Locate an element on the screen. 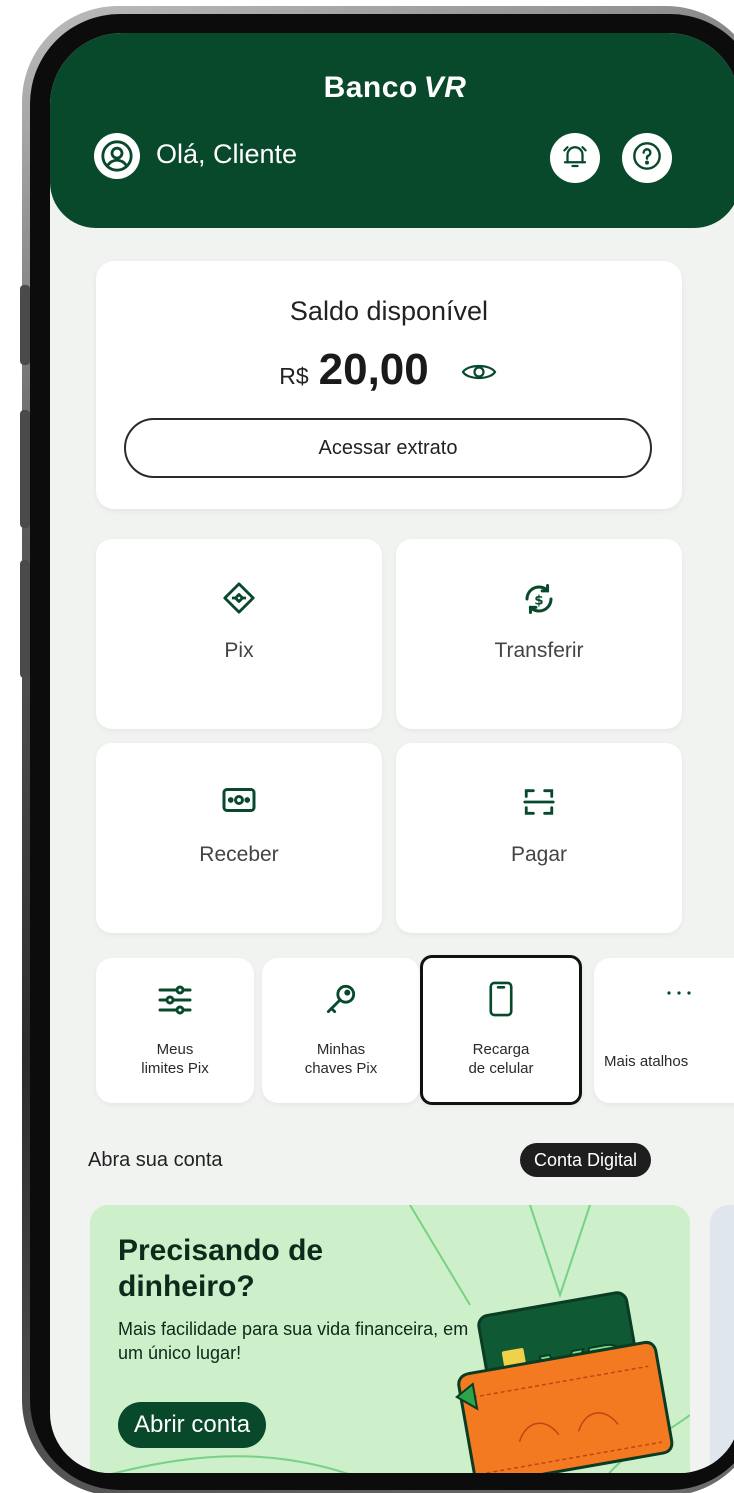  more-icon is located at coordinates (664, 993).